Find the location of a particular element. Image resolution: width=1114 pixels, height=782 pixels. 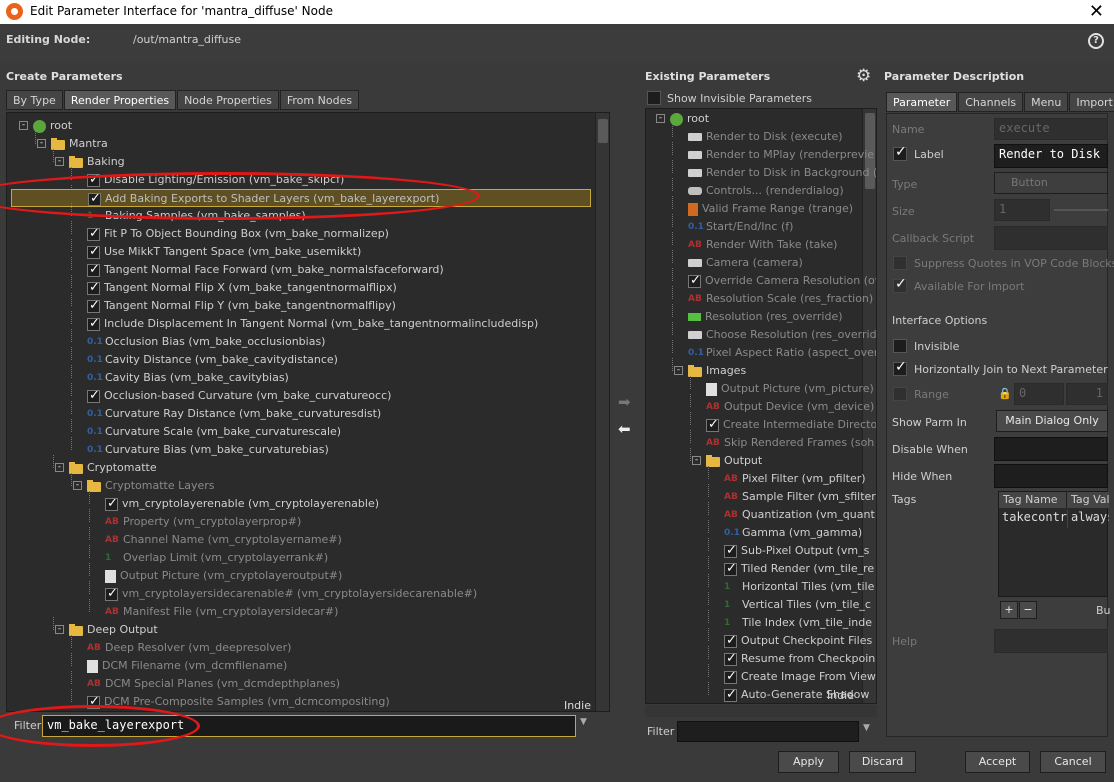

existing-tree-item: Sub-Pixel Output (vm_s is located at coordinates (796, 551).